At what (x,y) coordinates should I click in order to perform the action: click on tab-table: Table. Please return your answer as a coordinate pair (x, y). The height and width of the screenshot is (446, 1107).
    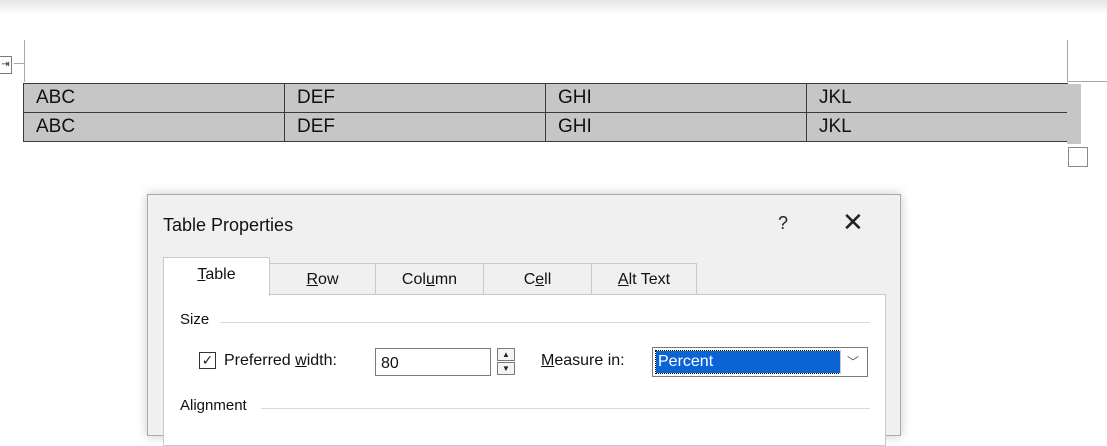
    Looking at the image, I should click on (216, 276).